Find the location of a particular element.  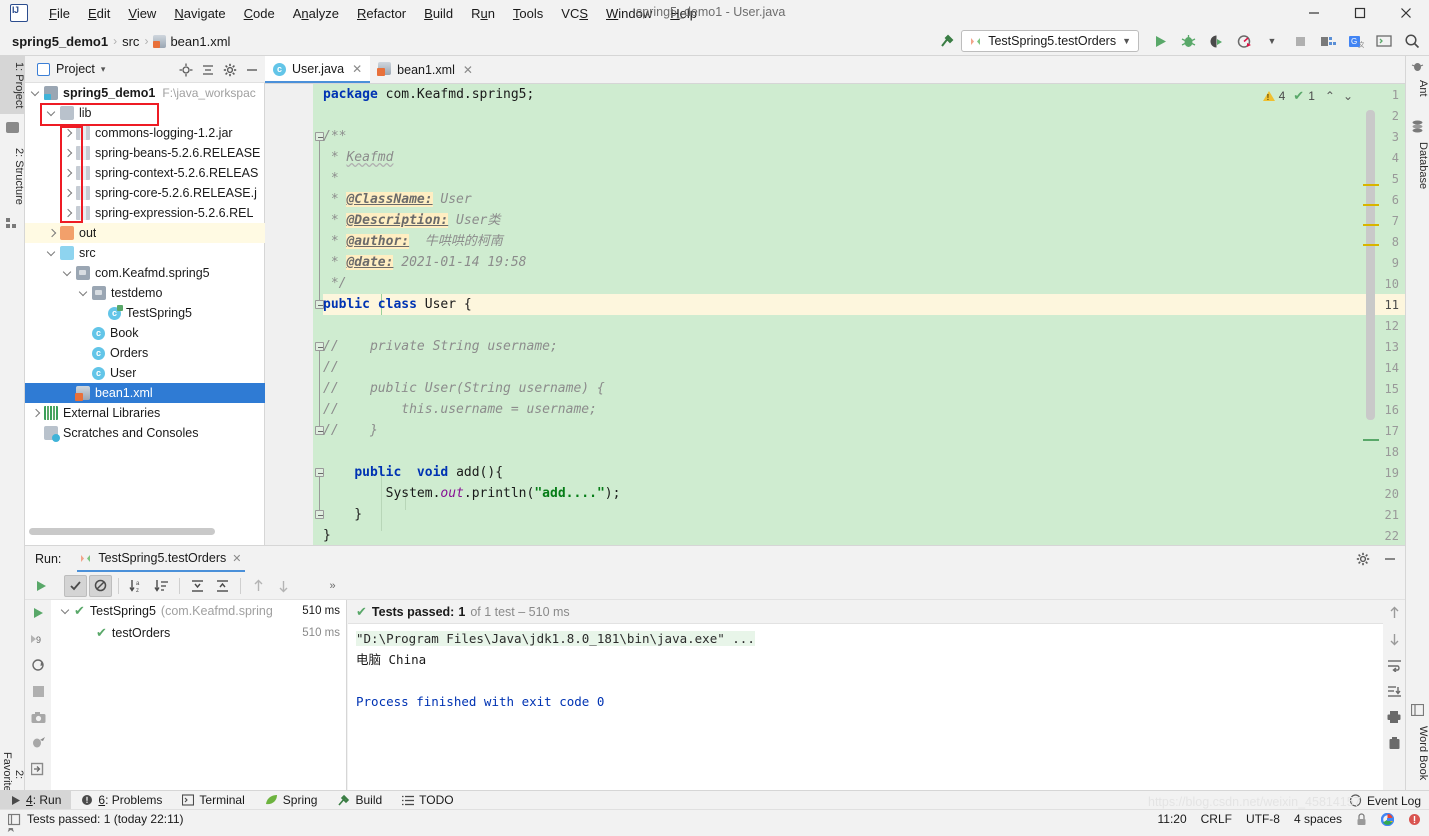

tree-item-scratches-and-consoles: Scratches and Consoles is located at coordinates (145, 433).